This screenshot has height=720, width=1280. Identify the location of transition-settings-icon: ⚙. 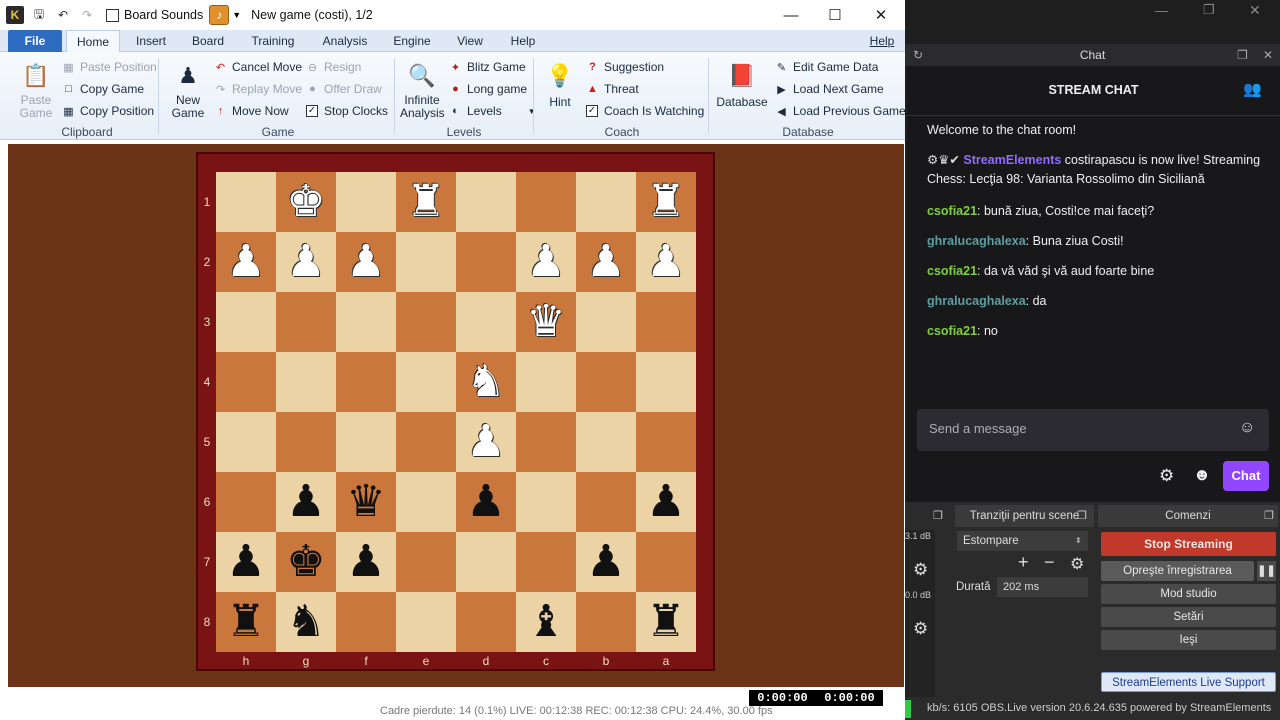
(1077, 564).